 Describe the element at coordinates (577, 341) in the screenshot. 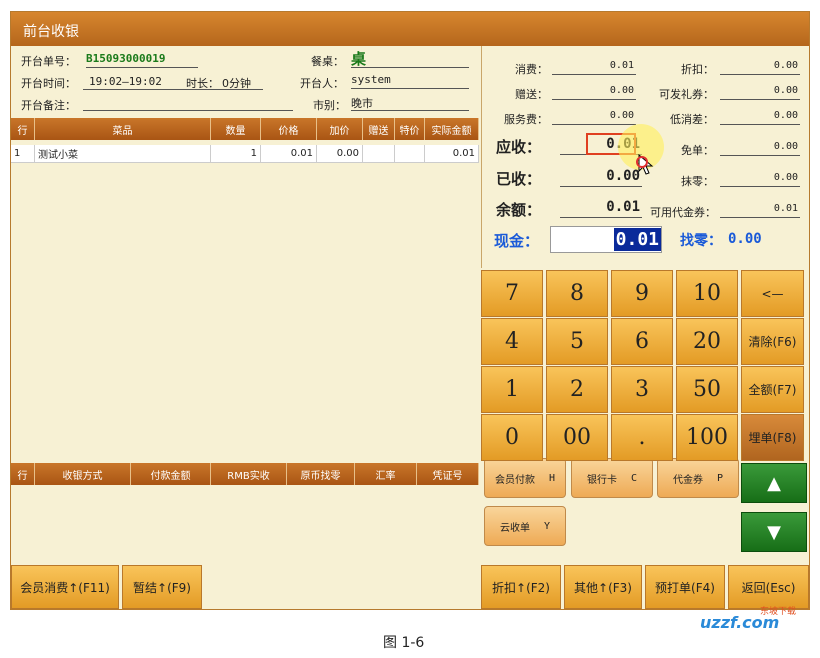

I see `key-5: 5` at that location.